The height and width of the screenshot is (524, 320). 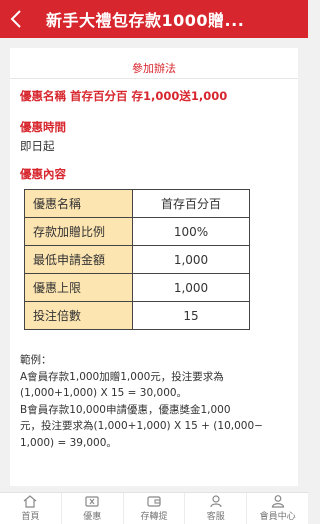 What do you see at coordinates (78, 203) in the screenshot?
I see `table-key: 優惠名稱` at bounding box center [78, 203].